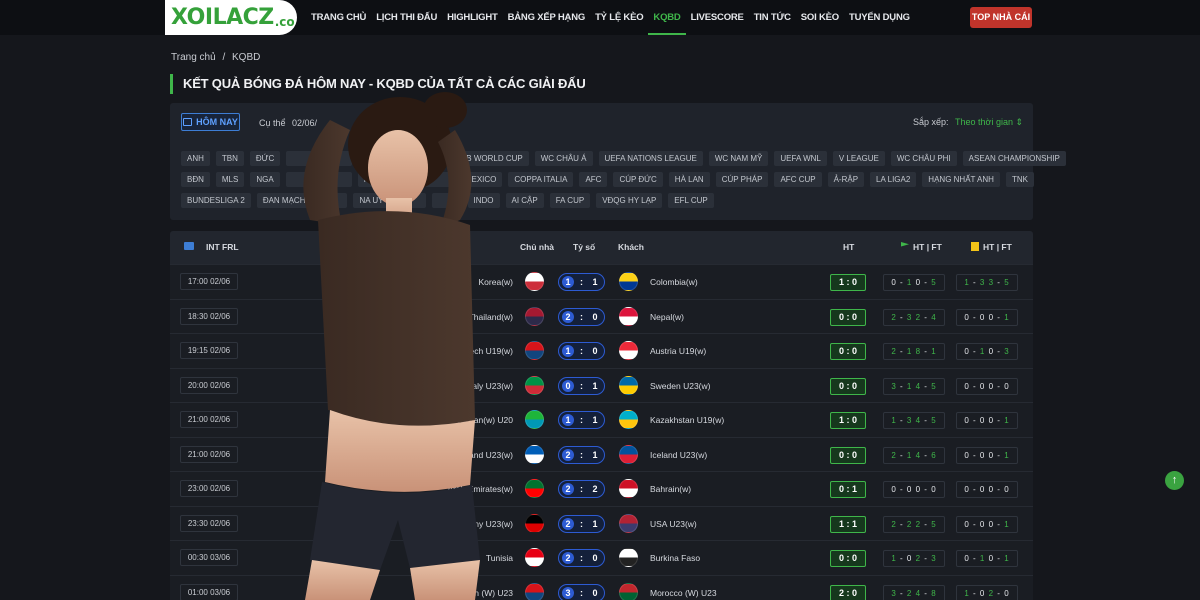 The image size is (1200, 600). Describe the element at coordinates (961, 179) in the screenshot. I see `league-chip: HẠNG NHẤT ANH` at that location.